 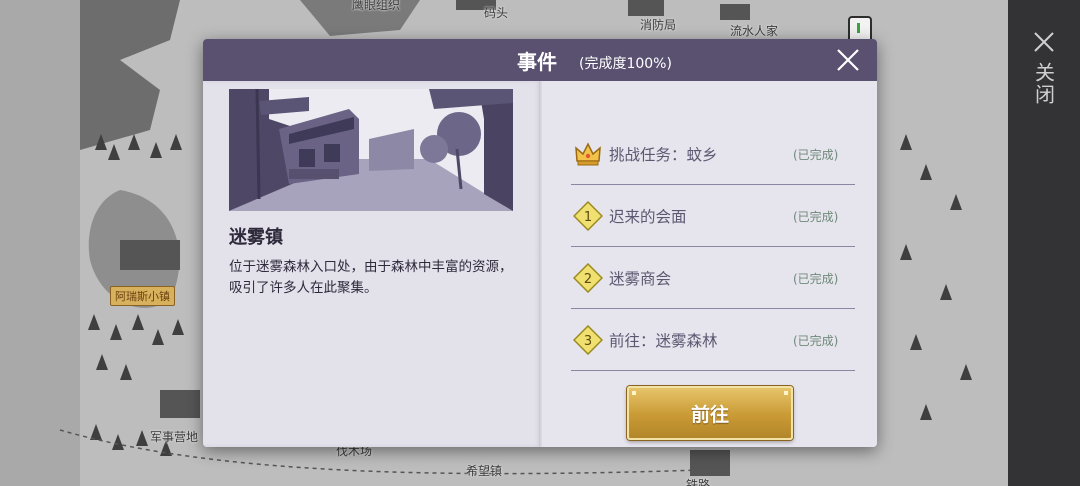 What do you see at coordinates (625, 64) in the screenshot?
I see `completion-progress: (完成度100%)` at bounding box center [625, 64].